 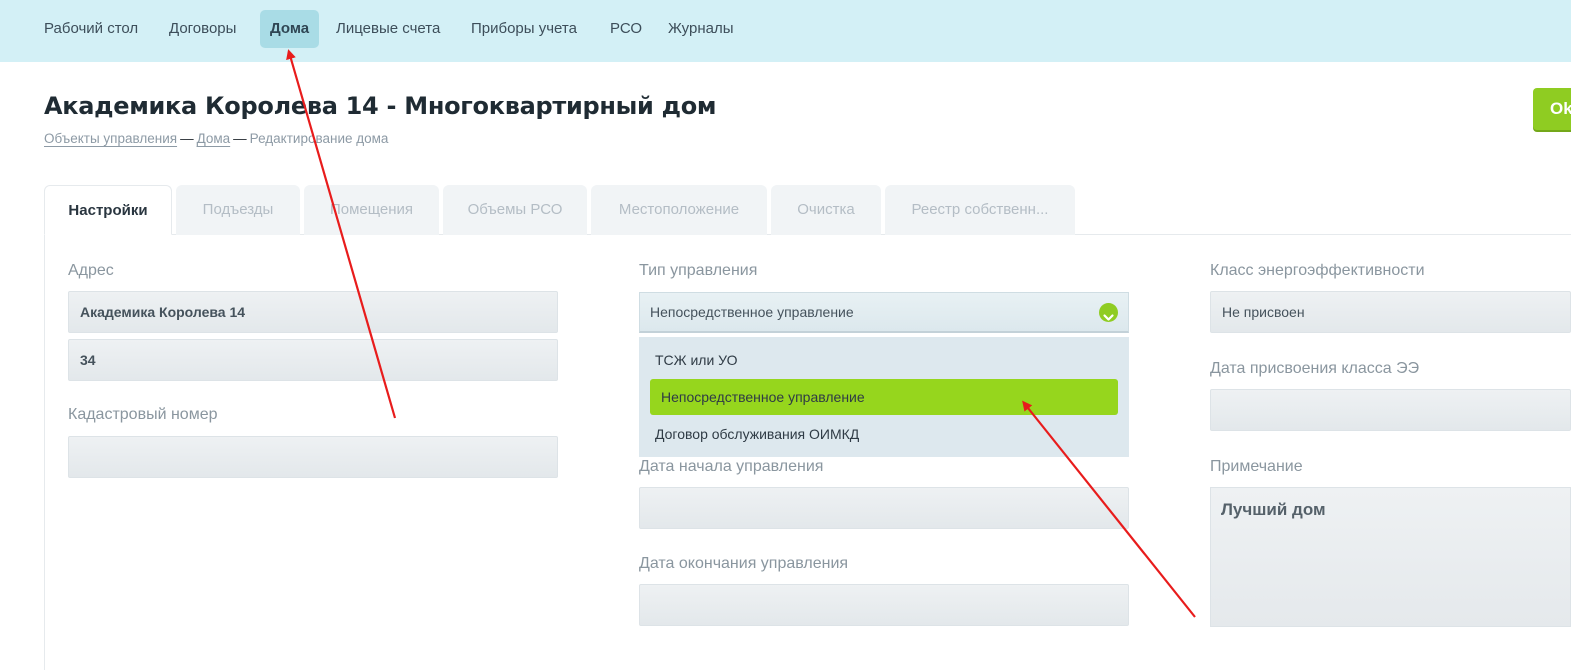 I want to click on management-type-label: Тип управления, so click(x=698, y=270).